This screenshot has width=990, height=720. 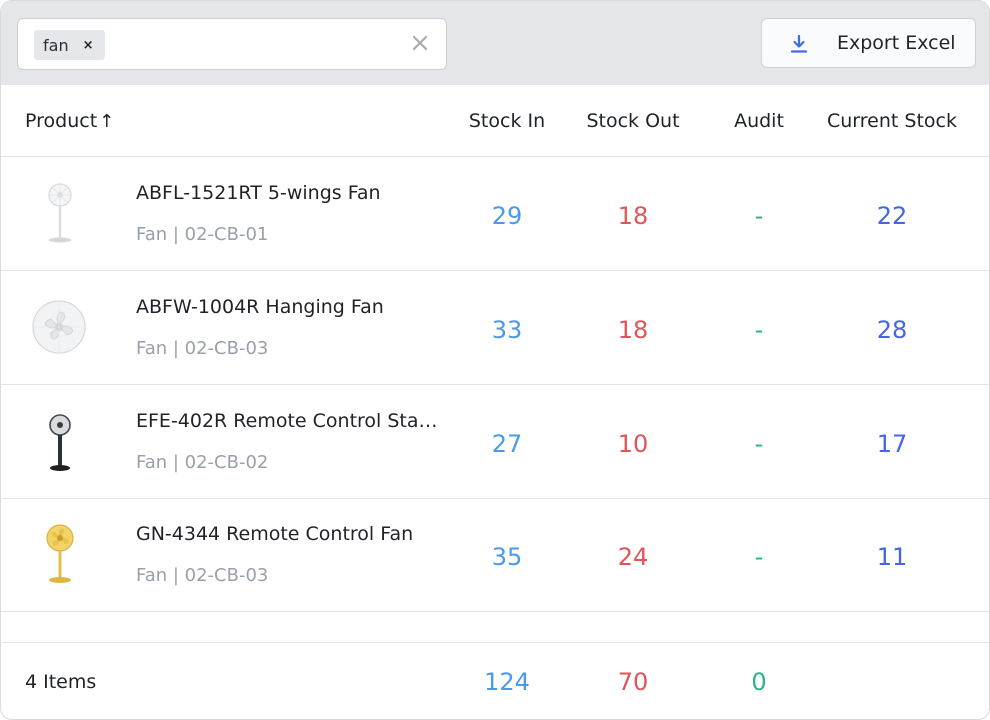 I want to click on column-header-product: Product ↑, so click(x=69, y=121).